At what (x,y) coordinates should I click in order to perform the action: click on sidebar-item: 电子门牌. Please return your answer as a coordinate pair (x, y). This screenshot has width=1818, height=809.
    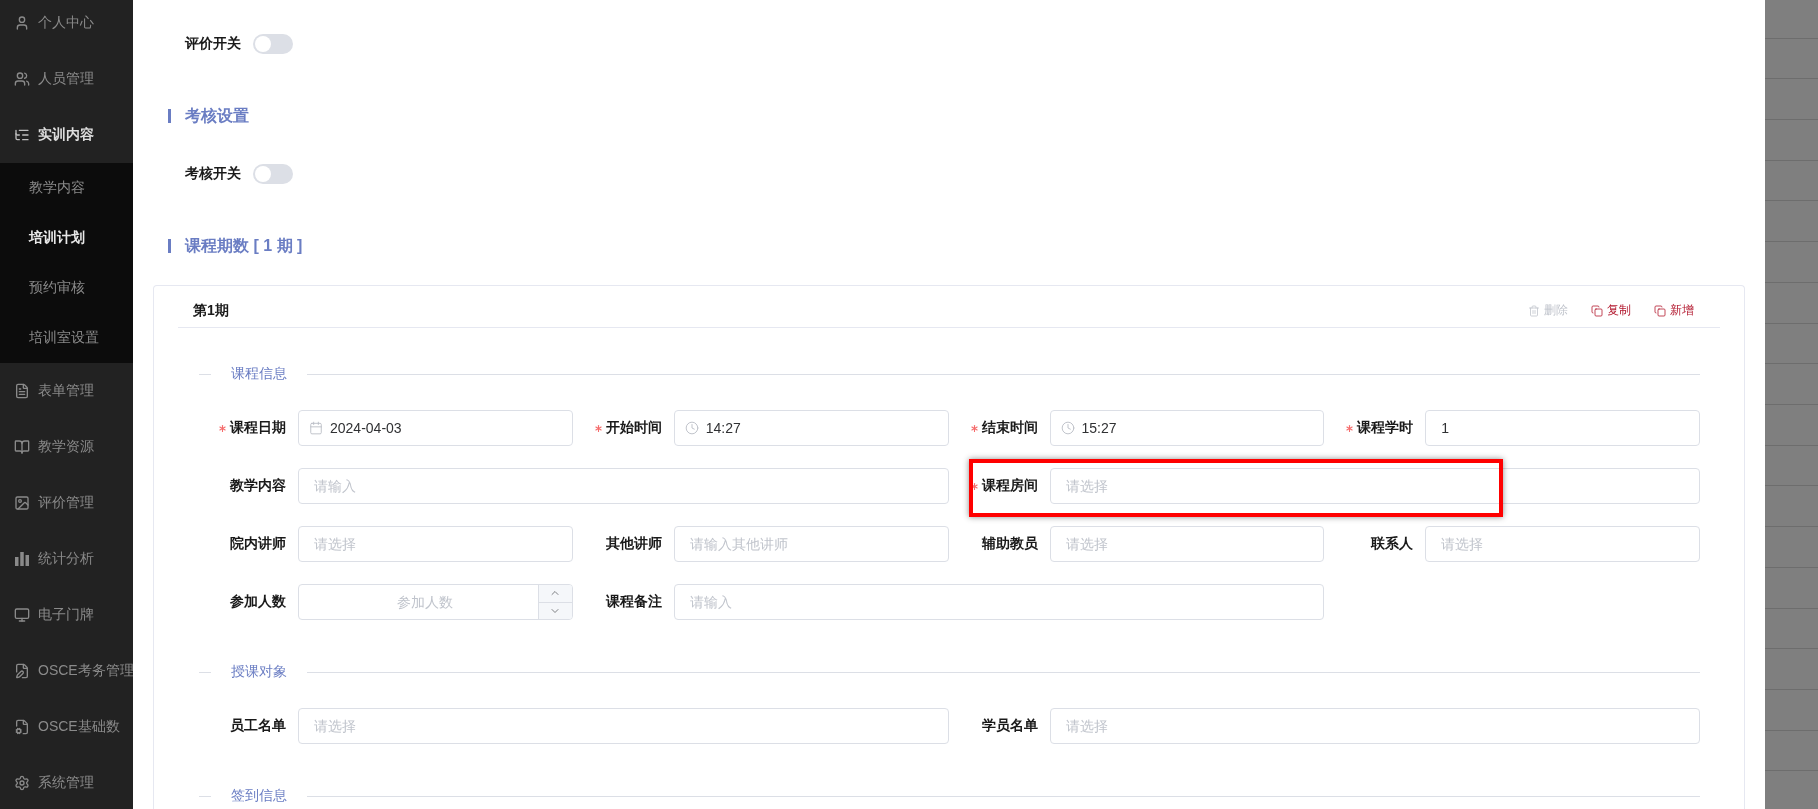
    Looking at the image, I should click on (66, 615).